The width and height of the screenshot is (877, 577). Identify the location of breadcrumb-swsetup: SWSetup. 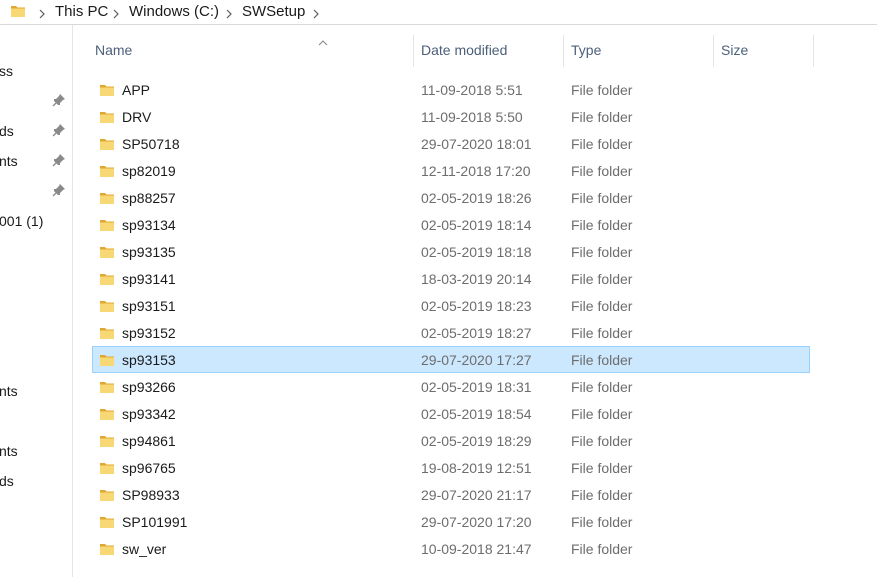
(273, 12).